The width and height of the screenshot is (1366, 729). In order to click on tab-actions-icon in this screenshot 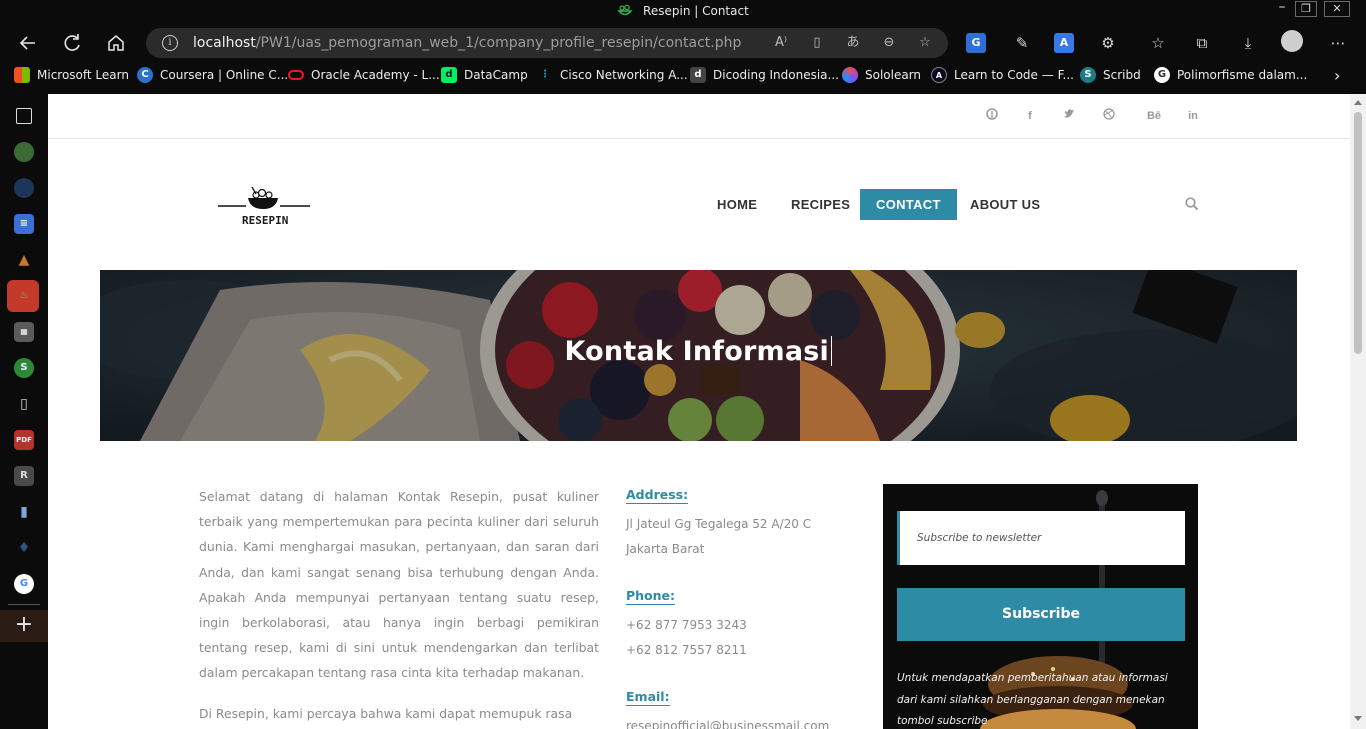, I will do `click(24, 116)`.